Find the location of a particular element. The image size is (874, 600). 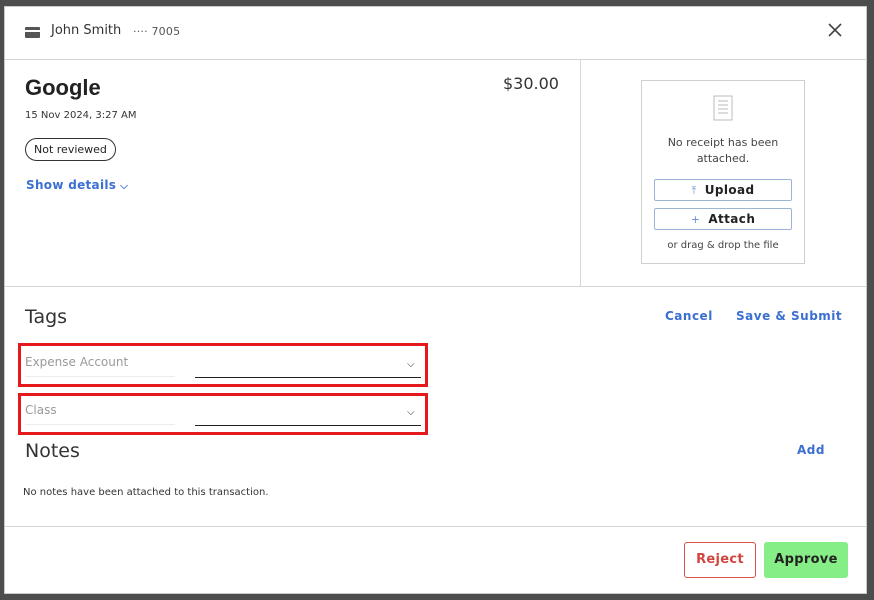

card-icon is located at coordinates (32, 32).